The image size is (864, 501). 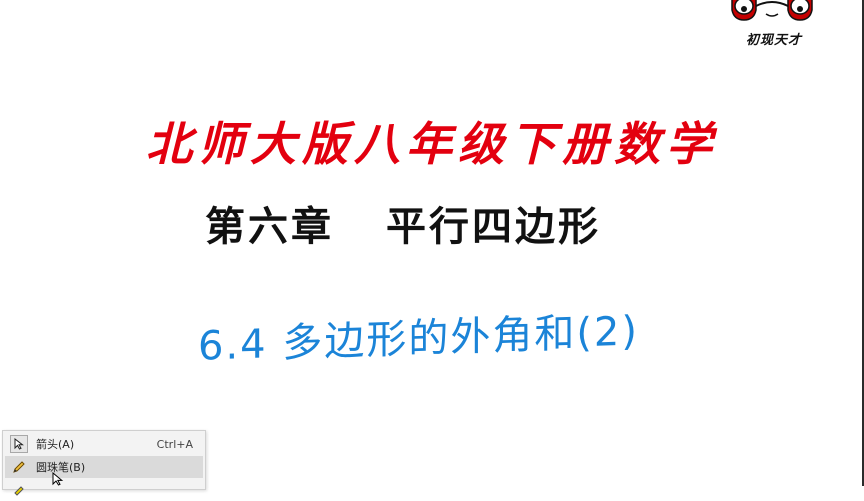 I want to click on section-title: 6.4 多边形的外角和(2), so click(x=418, y=339).